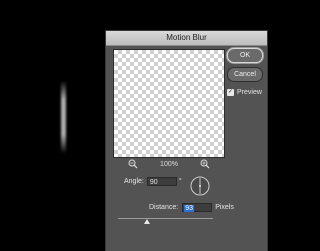  I want to click on zoom-out-icon, so click(133, 164).